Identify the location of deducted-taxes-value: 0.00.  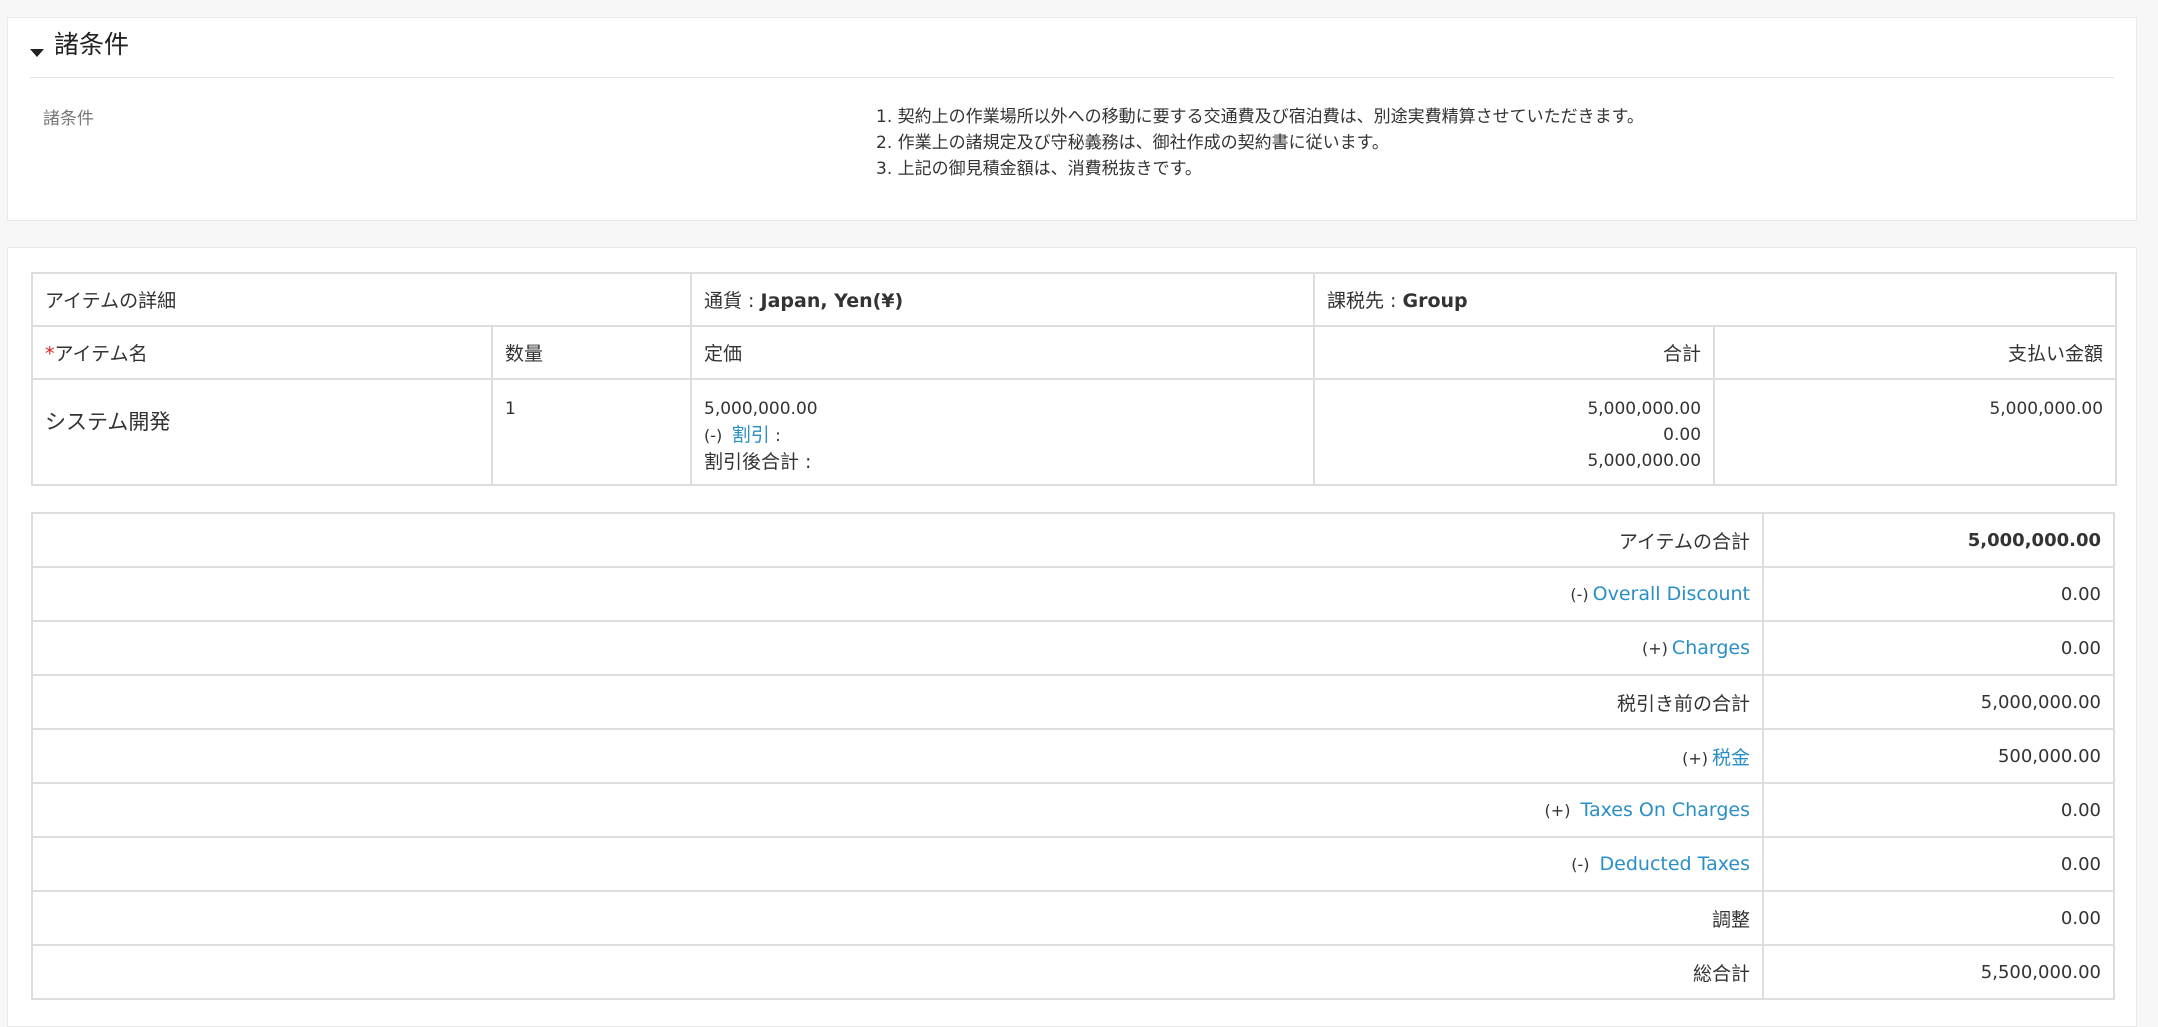
(1938, 864).